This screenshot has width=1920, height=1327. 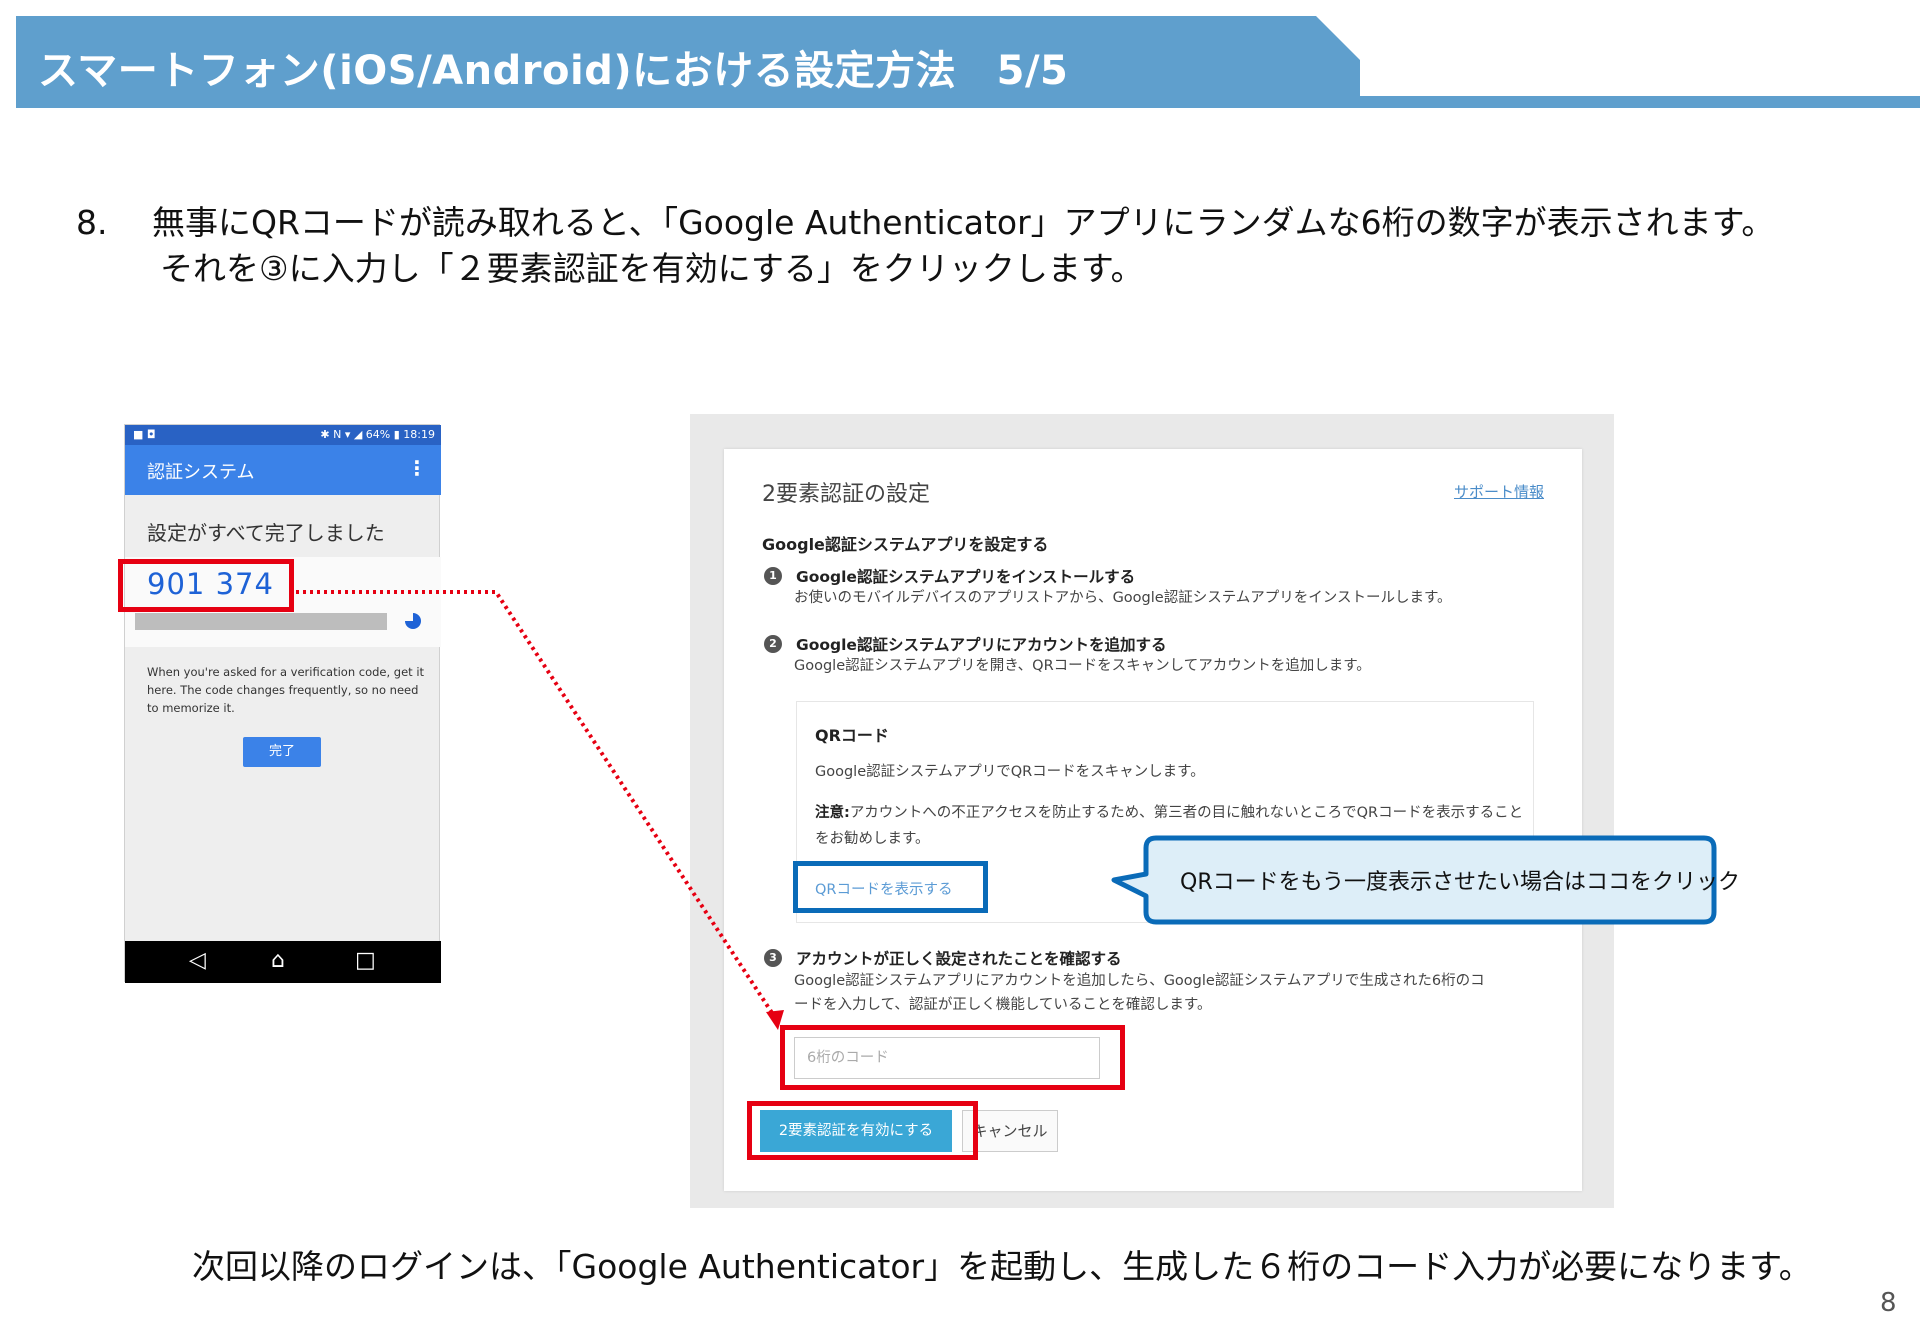 What do you see at coordinates (377, 434) in the screenshot?
I see `status-icons-right: ✱ N ▾ ◢ 64% ▮ 18:19` at bounding box center [377, 434].